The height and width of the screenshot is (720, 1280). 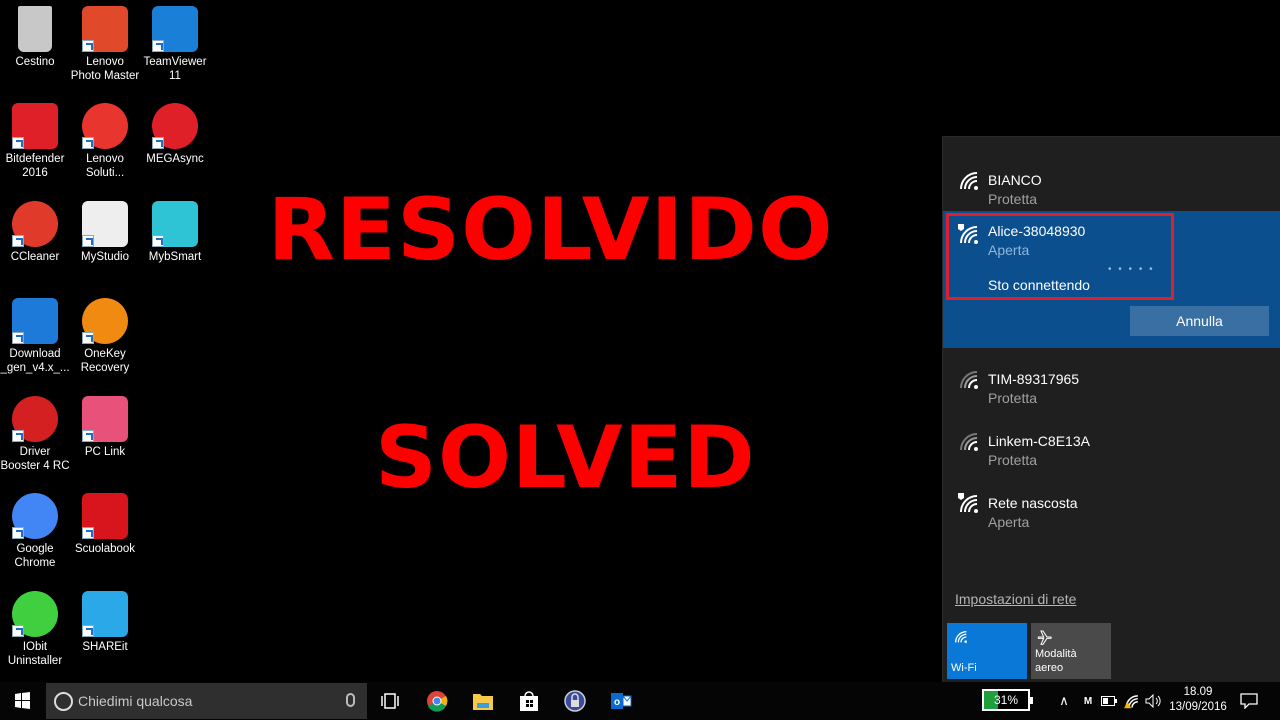 I want to click on volume-icon, so click(x=1153, y=701).